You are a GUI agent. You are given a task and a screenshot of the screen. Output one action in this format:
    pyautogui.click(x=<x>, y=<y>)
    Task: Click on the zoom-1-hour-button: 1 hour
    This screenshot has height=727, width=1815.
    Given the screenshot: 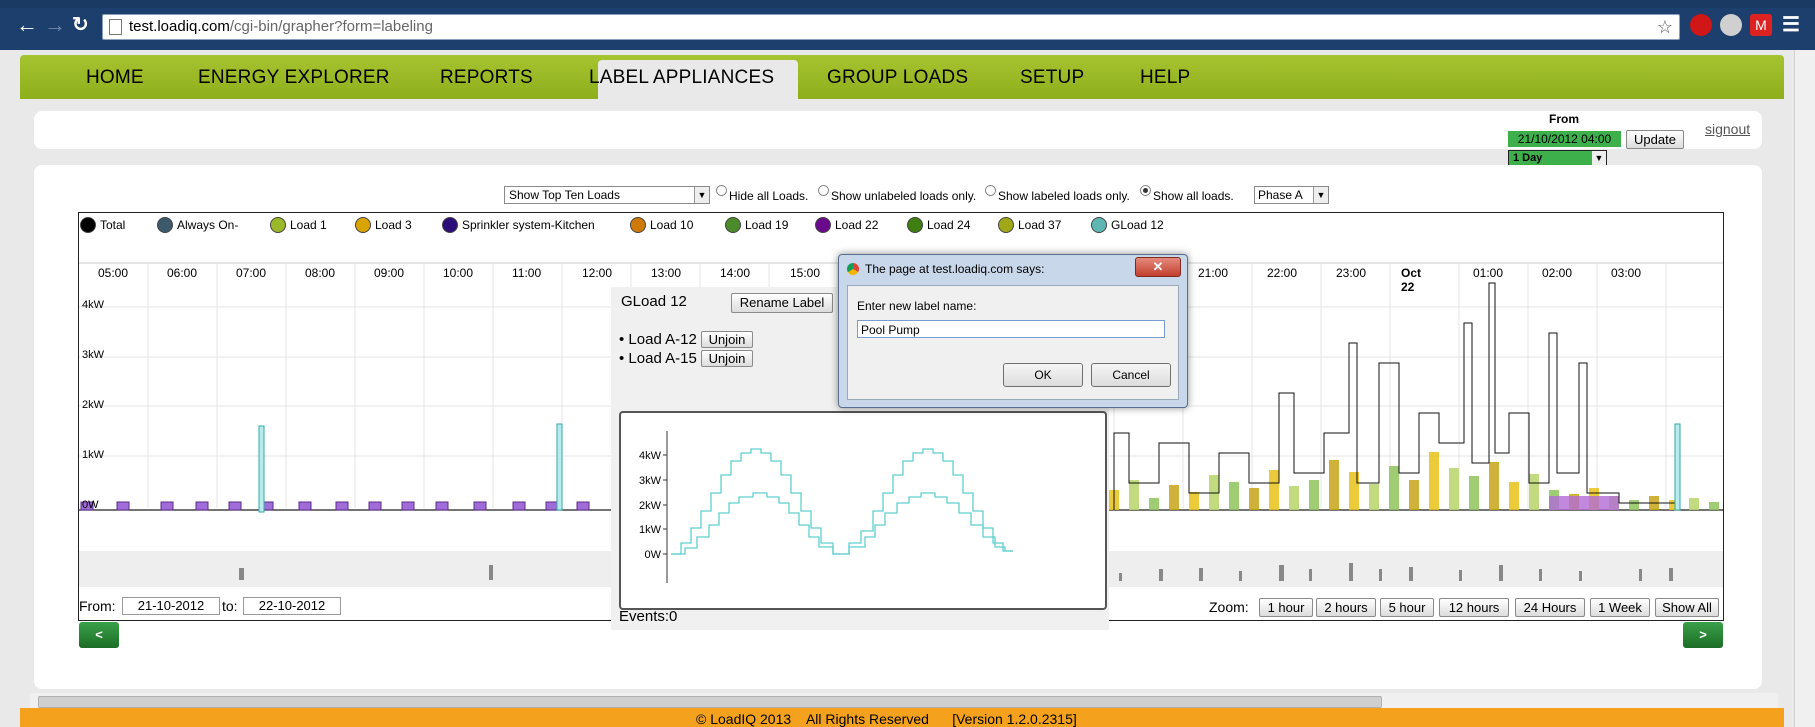 What is the action you would take?
    pyautogui.click(x=1286, y=607)
    